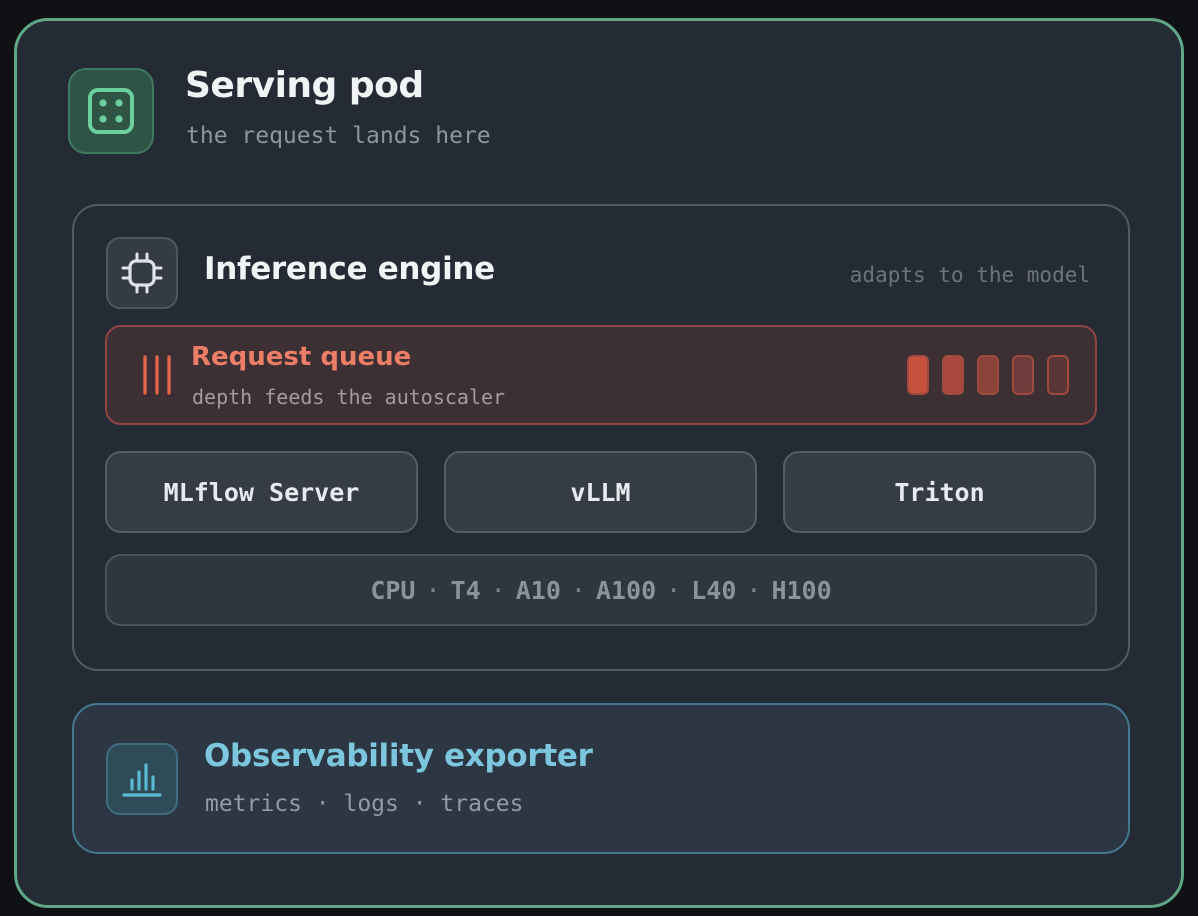  Describe the element at coordinates (142, 273) in the screenshot. I see `cpu-chip-icon` at that location.